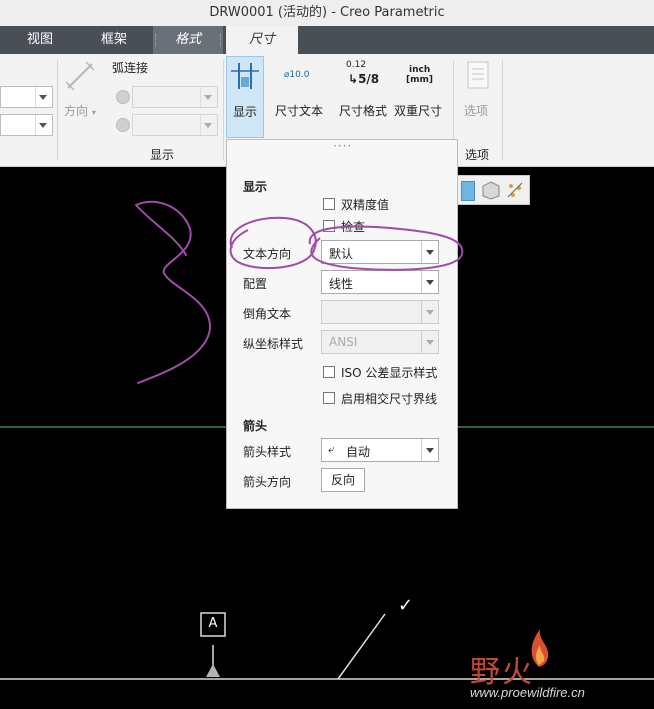  Describe the element at coordinates (341, 284) in the screenshot. I see `placement-value: 线性` at that location.